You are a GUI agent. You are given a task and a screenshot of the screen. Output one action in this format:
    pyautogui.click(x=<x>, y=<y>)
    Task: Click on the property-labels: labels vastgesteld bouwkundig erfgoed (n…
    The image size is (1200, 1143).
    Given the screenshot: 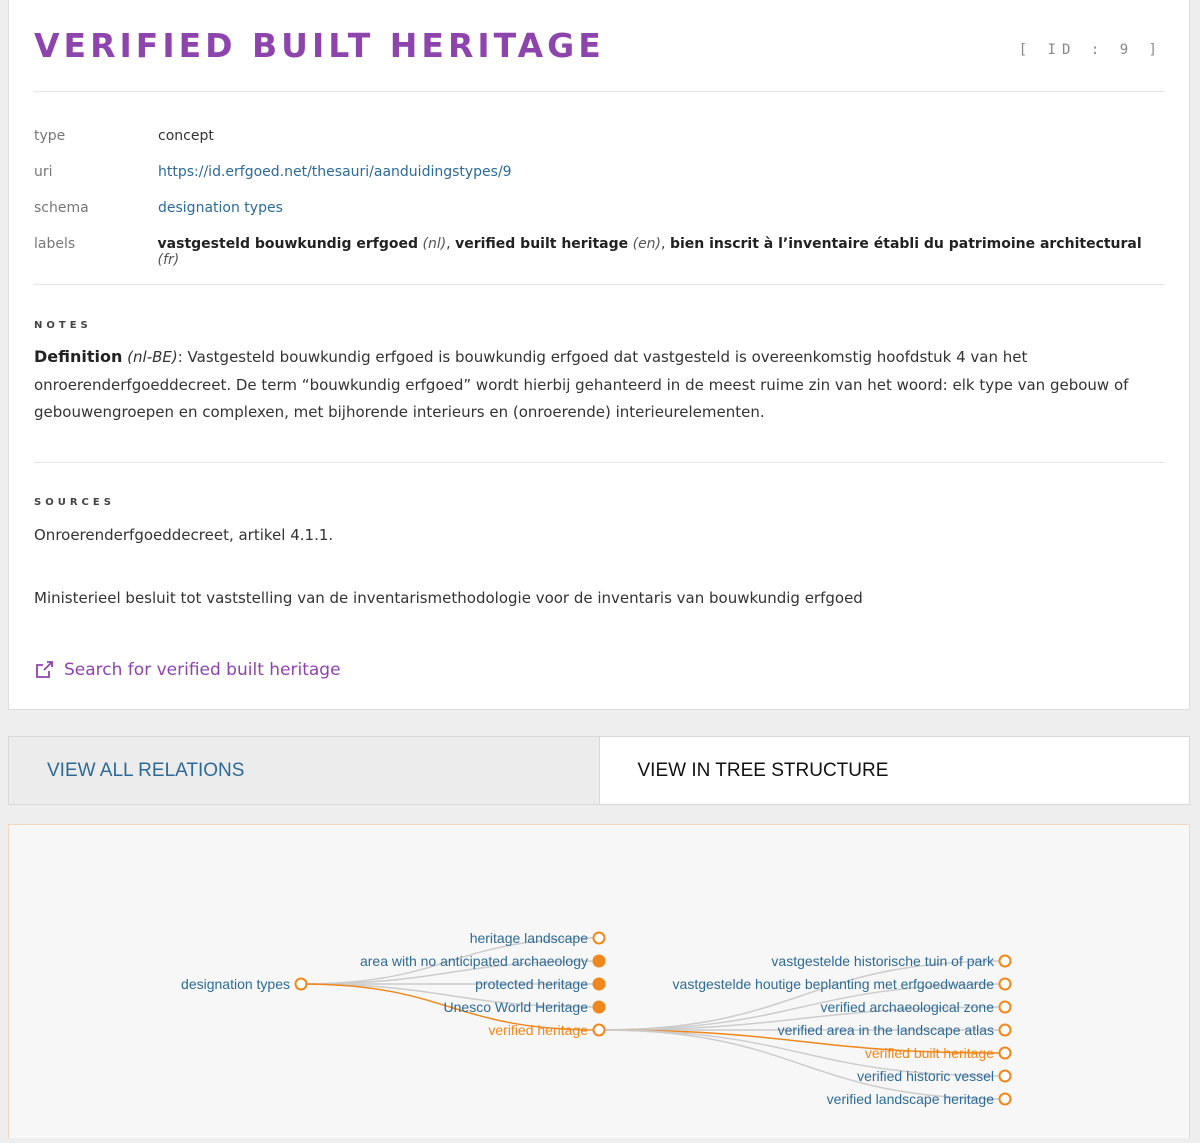 What is the action you would take?
    pyautogui.click(x=599, y=254)
    